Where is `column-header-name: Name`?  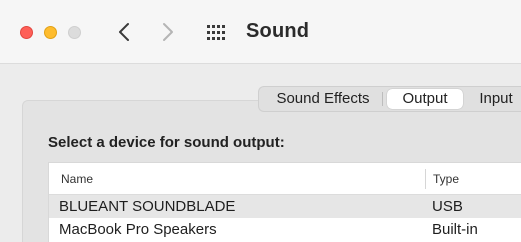
column-header-name: Name is located at coordinates (77, 179).